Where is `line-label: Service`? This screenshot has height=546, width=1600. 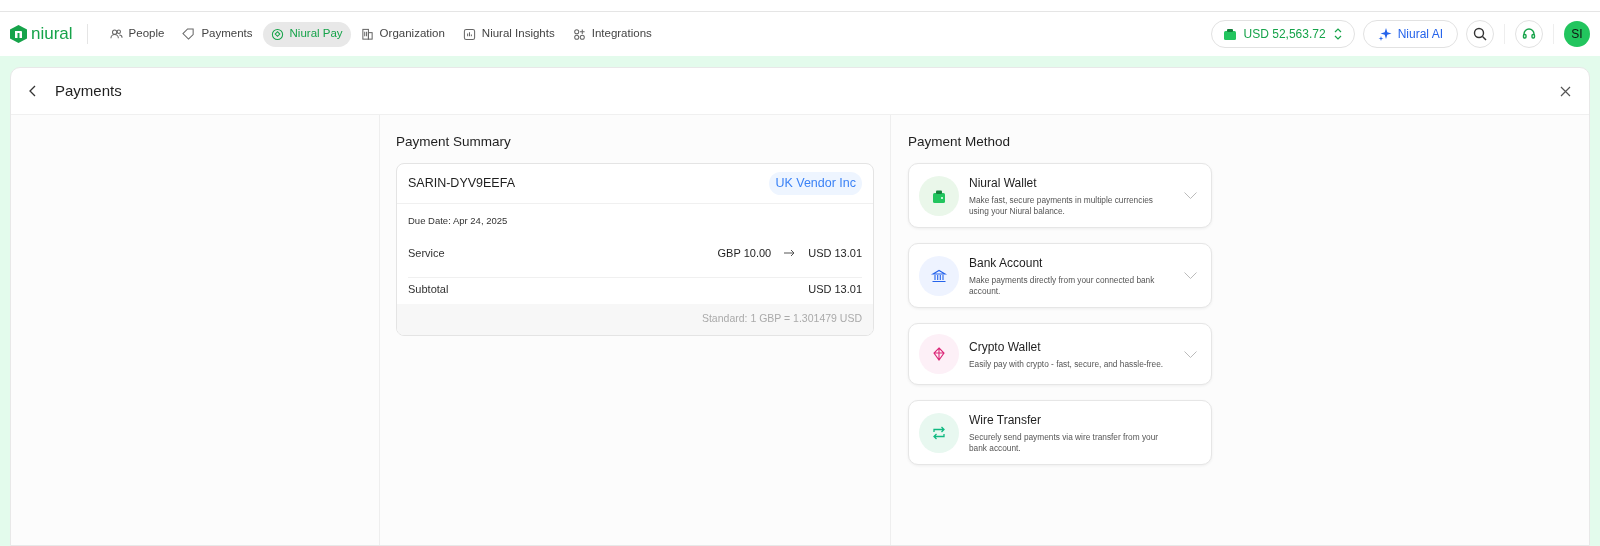 line-label: Service is located at coordinates (426, 253).